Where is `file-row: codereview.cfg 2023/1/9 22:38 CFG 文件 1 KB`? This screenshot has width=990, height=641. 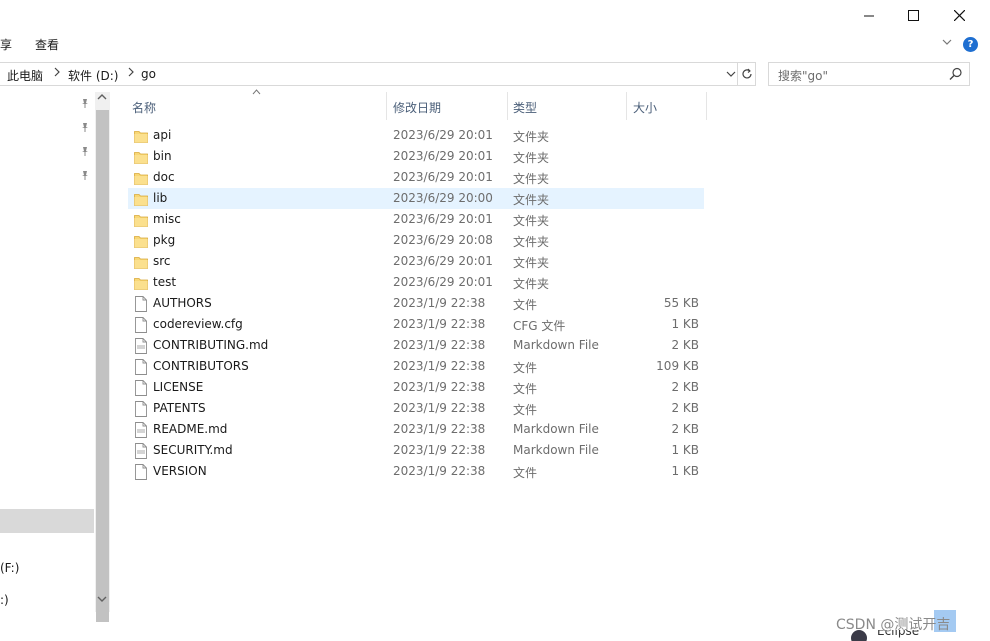 file-row: codereview.cfg 2023/1/9 22:38 CFG 文件 1 KB is located at coordinates (416, 324).